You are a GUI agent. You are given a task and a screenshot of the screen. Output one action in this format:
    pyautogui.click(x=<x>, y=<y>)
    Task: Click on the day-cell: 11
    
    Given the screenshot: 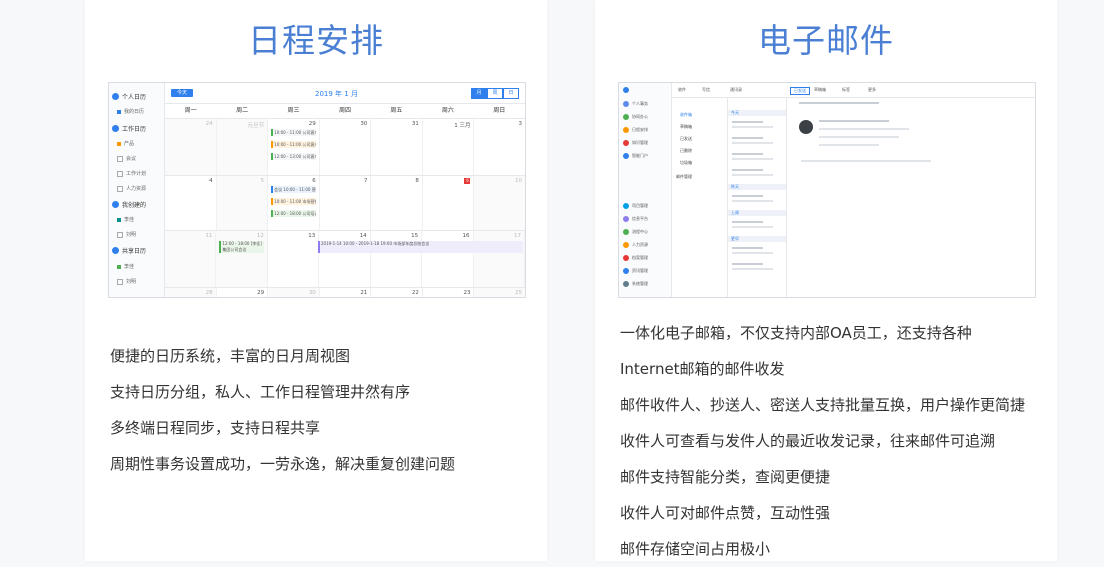 What is the action you would take?
    pyautogui.click(x=191, y=259)
    